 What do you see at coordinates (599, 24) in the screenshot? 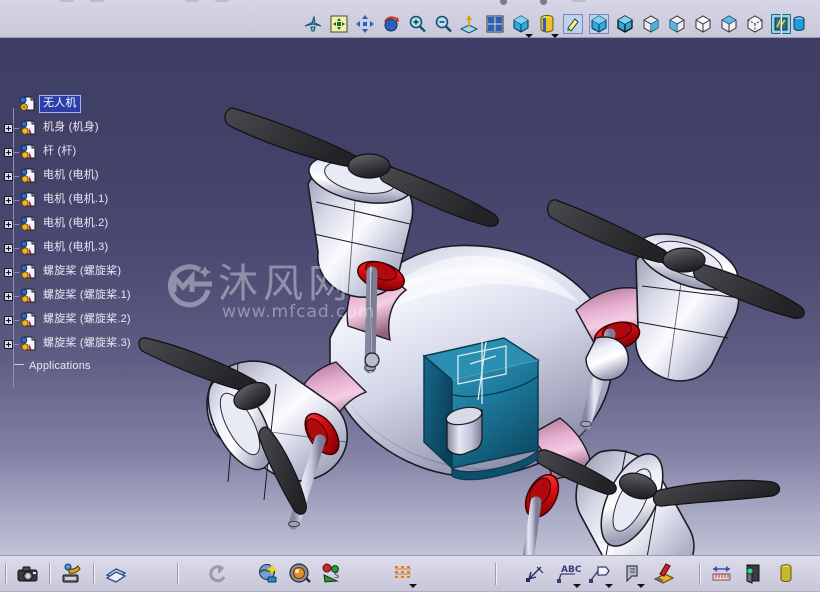
I see `shading-icon` at bounding box center [599, 24].